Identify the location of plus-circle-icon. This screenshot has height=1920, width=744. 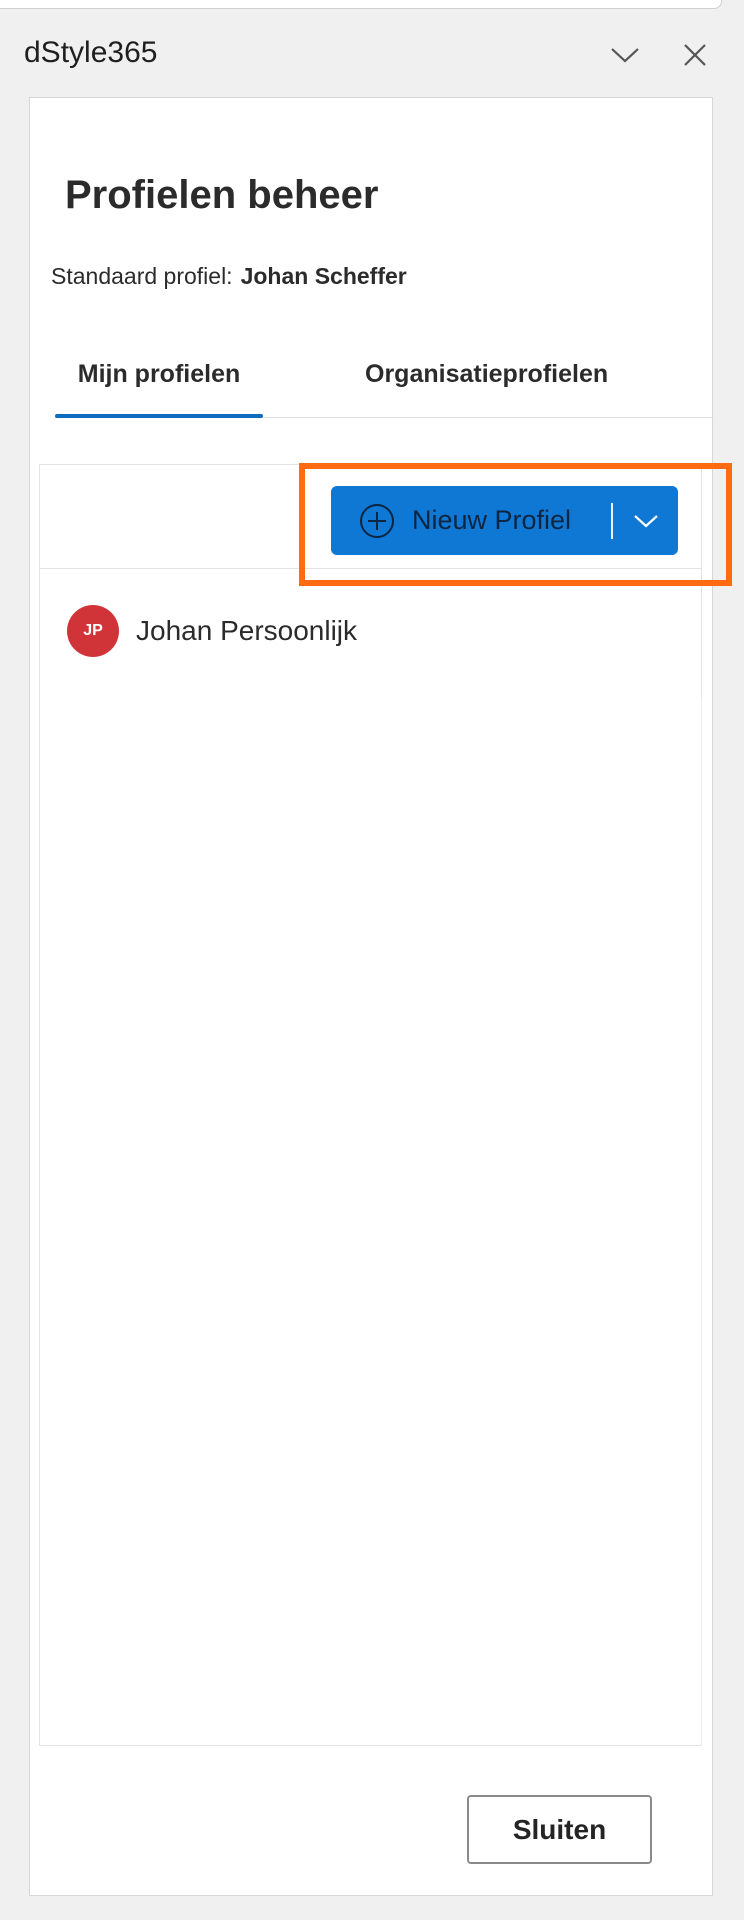
(377, 520).